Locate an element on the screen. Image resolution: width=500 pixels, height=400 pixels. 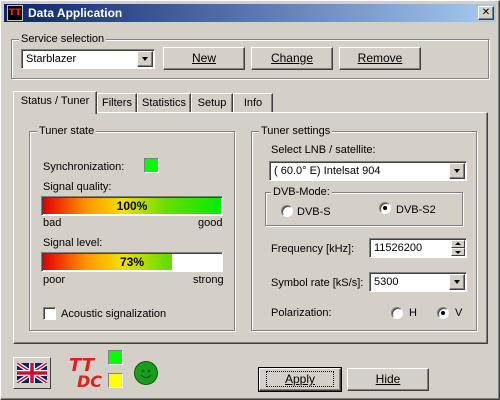
change-label: Change is located at coordinates (292, 58).